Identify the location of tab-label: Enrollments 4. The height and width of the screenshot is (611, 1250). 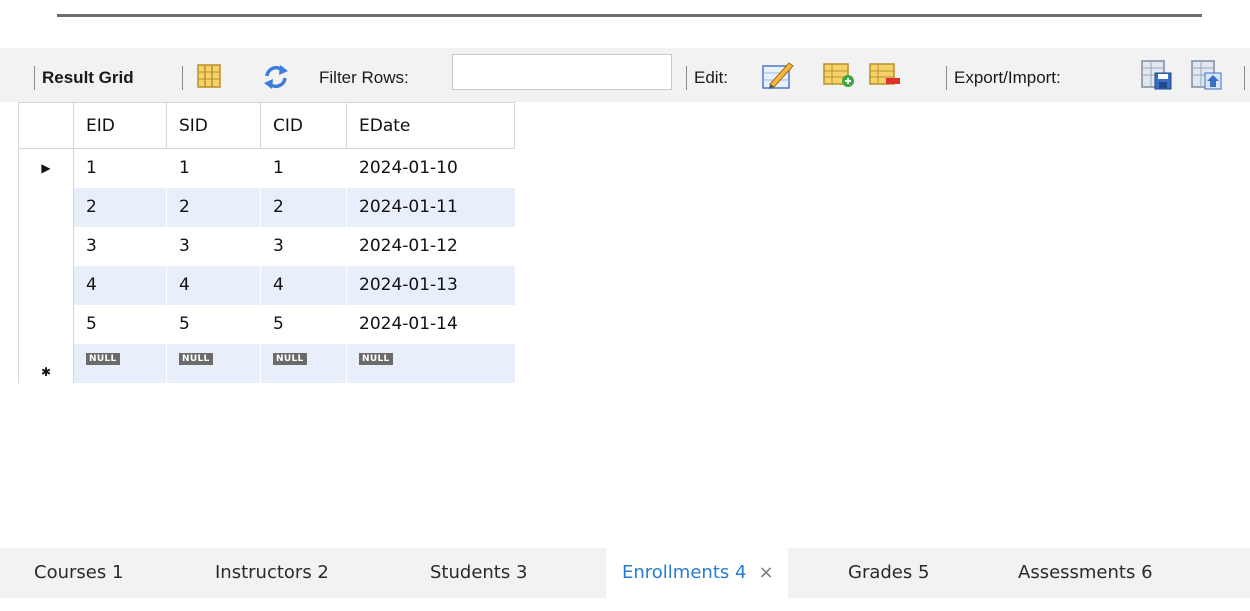
(684, 572).